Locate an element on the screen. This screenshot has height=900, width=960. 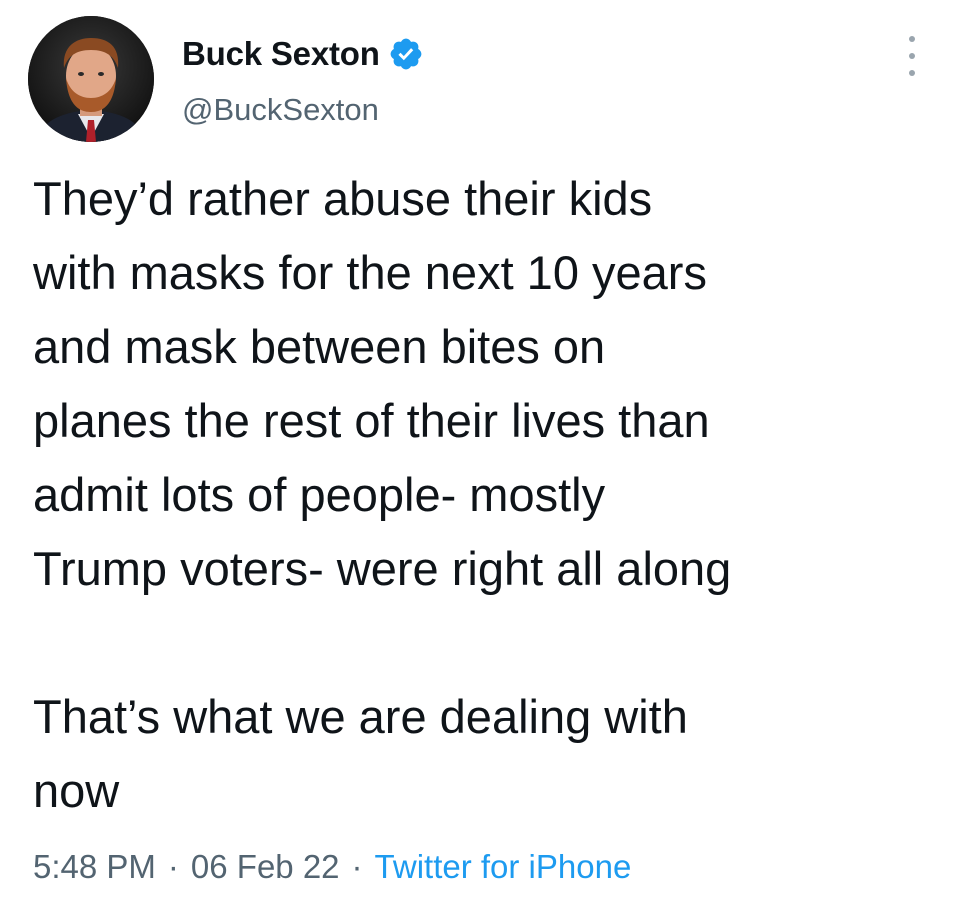
tweet-date: 06 Feb 22 is located at coordinates (265, 867).